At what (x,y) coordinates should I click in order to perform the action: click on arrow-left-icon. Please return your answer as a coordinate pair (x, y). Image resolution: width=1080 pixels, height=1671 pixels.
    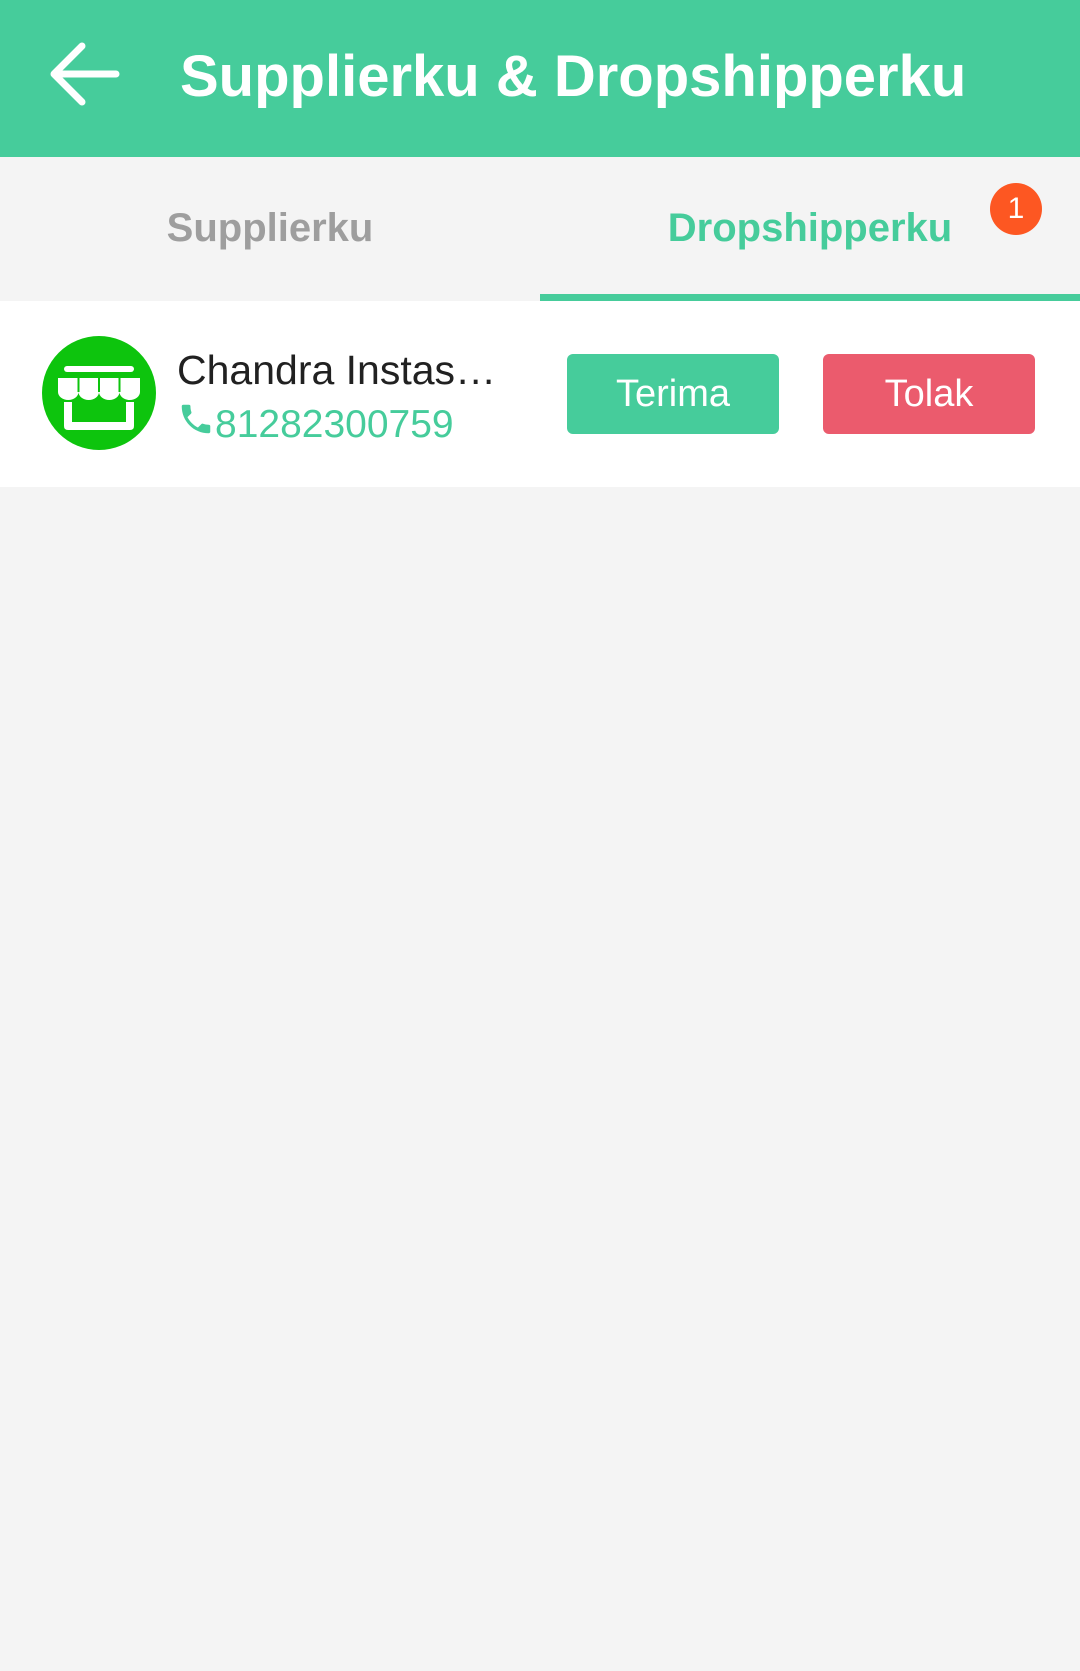
    Looking at the image, I should click on (85, 74).